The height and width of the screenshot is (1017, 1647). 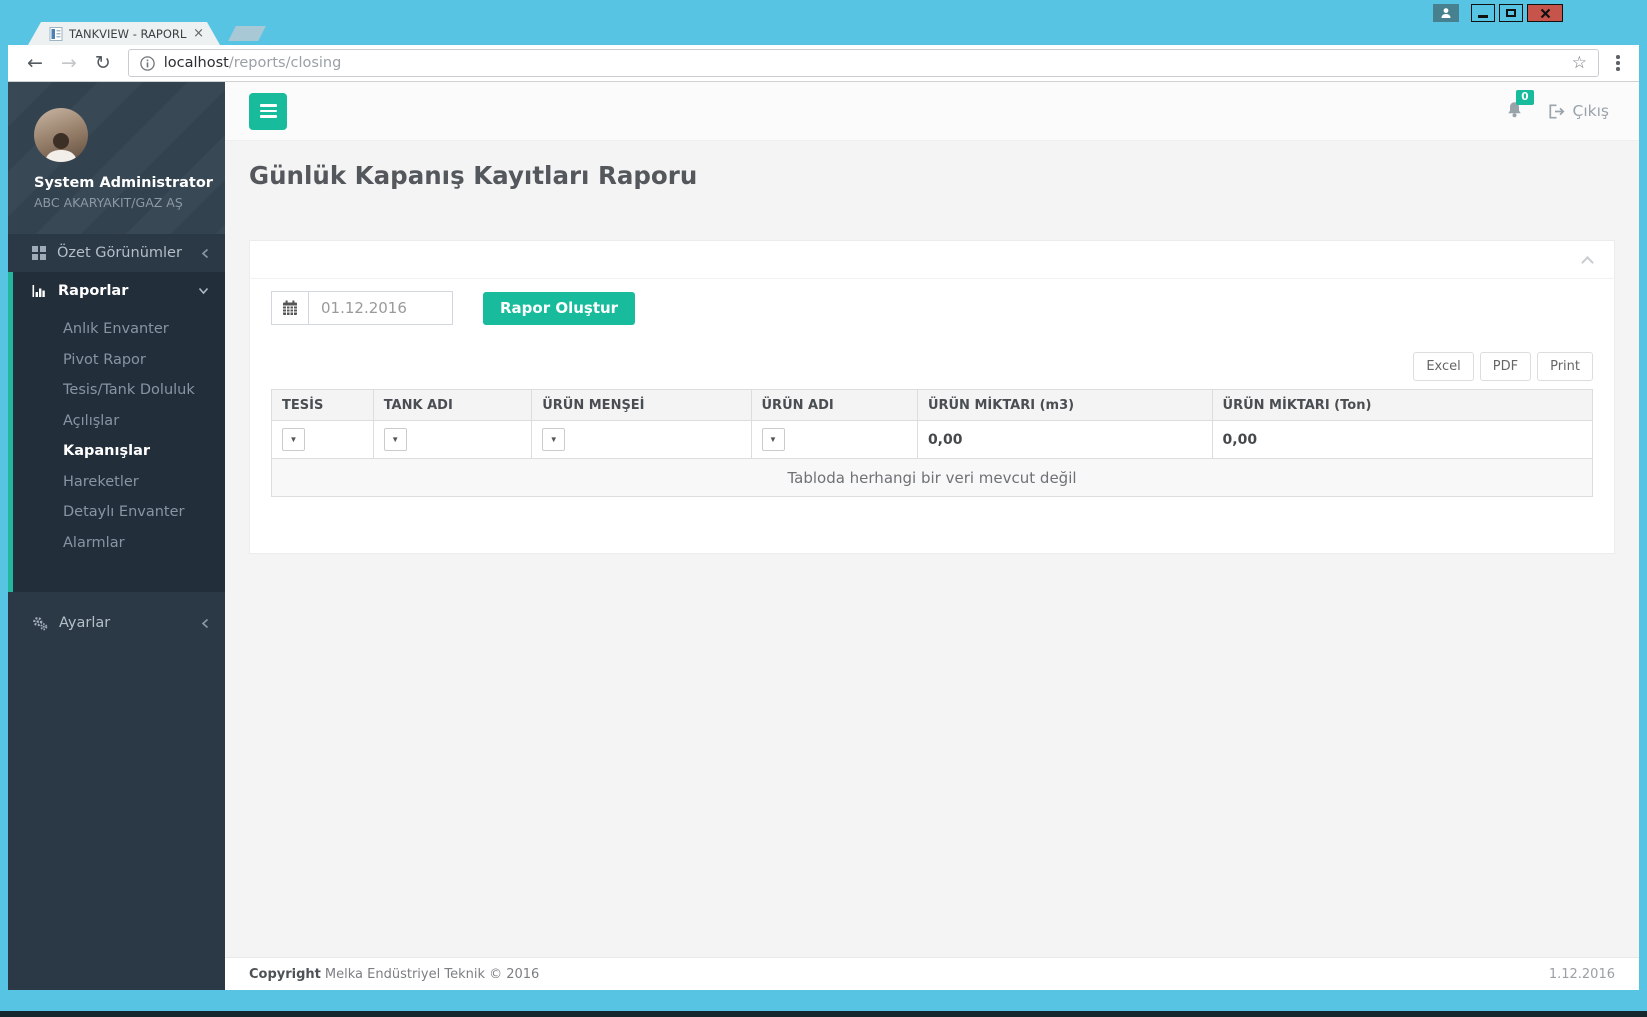 What do you see at coordinates (119, 512) in the screenshot?
I see `sidebar-item-detayli-envanter: Detaylı Envanter` at bounding box center [119, 512].